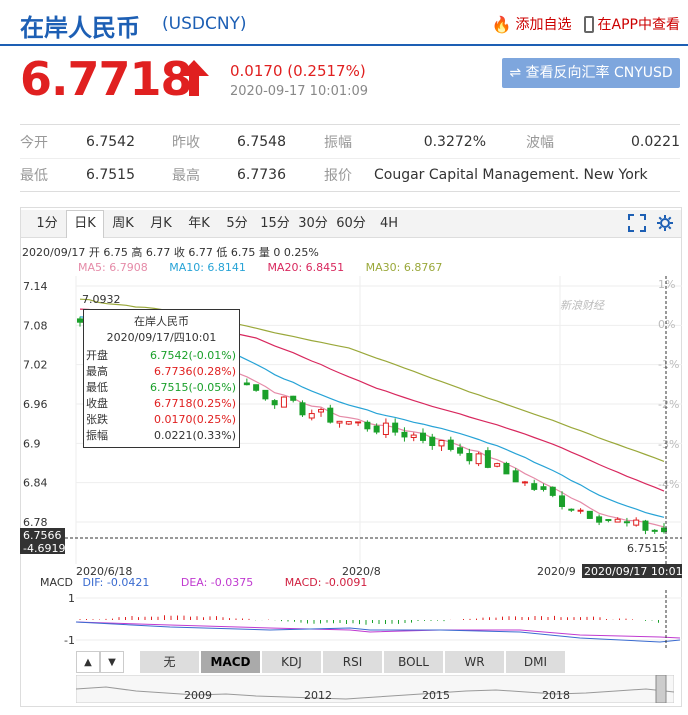 This screenshot has height=715, width=688. Describe the element at coordinates (42, 535) in the screenshot. I see `cursor-price: 6.7566` at that location.